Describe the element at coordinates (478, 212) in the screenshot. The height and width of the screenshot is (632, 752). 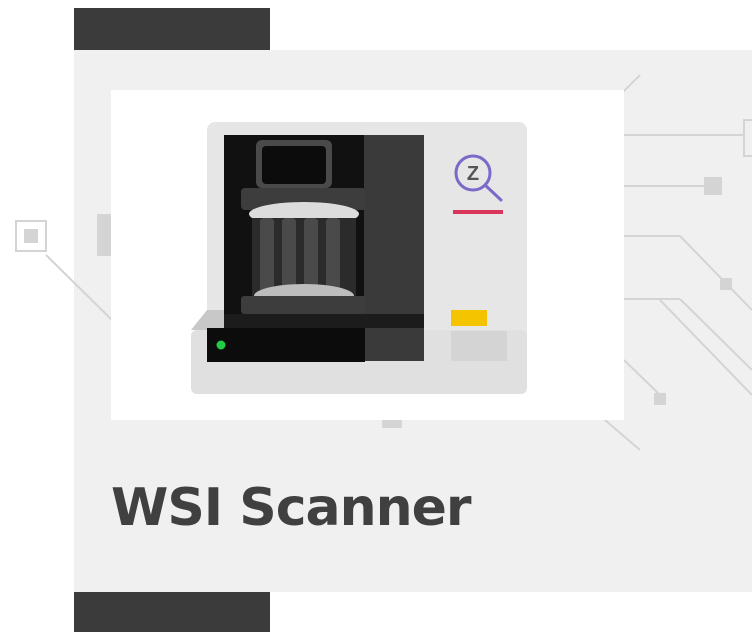
I see `accent-stripe` at that location.